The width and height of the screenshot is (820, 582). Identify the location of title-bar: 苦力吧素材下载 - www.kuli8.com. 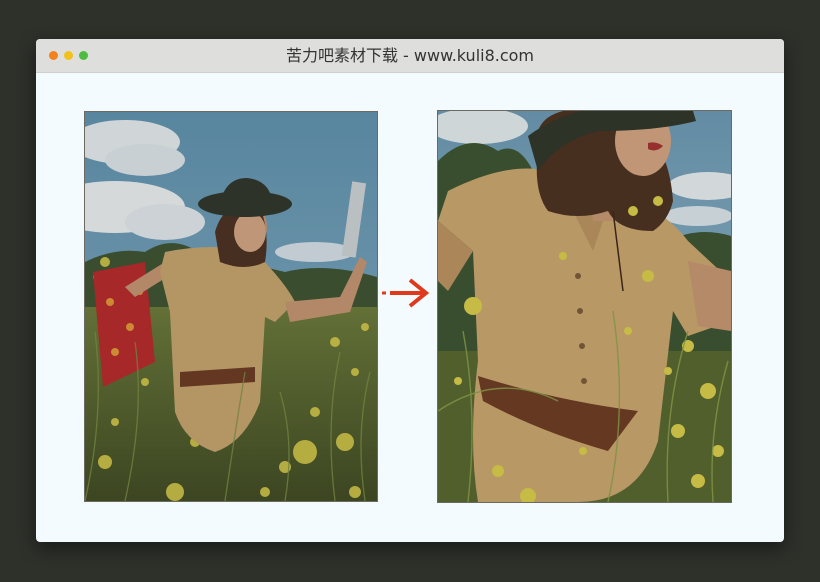
(410, 56).